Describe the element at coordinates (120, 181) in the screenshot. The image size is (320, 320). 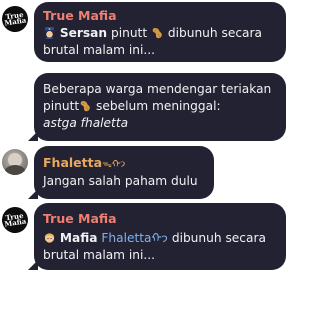
I see `message-text: Jangan salah paham dulu` at that location.